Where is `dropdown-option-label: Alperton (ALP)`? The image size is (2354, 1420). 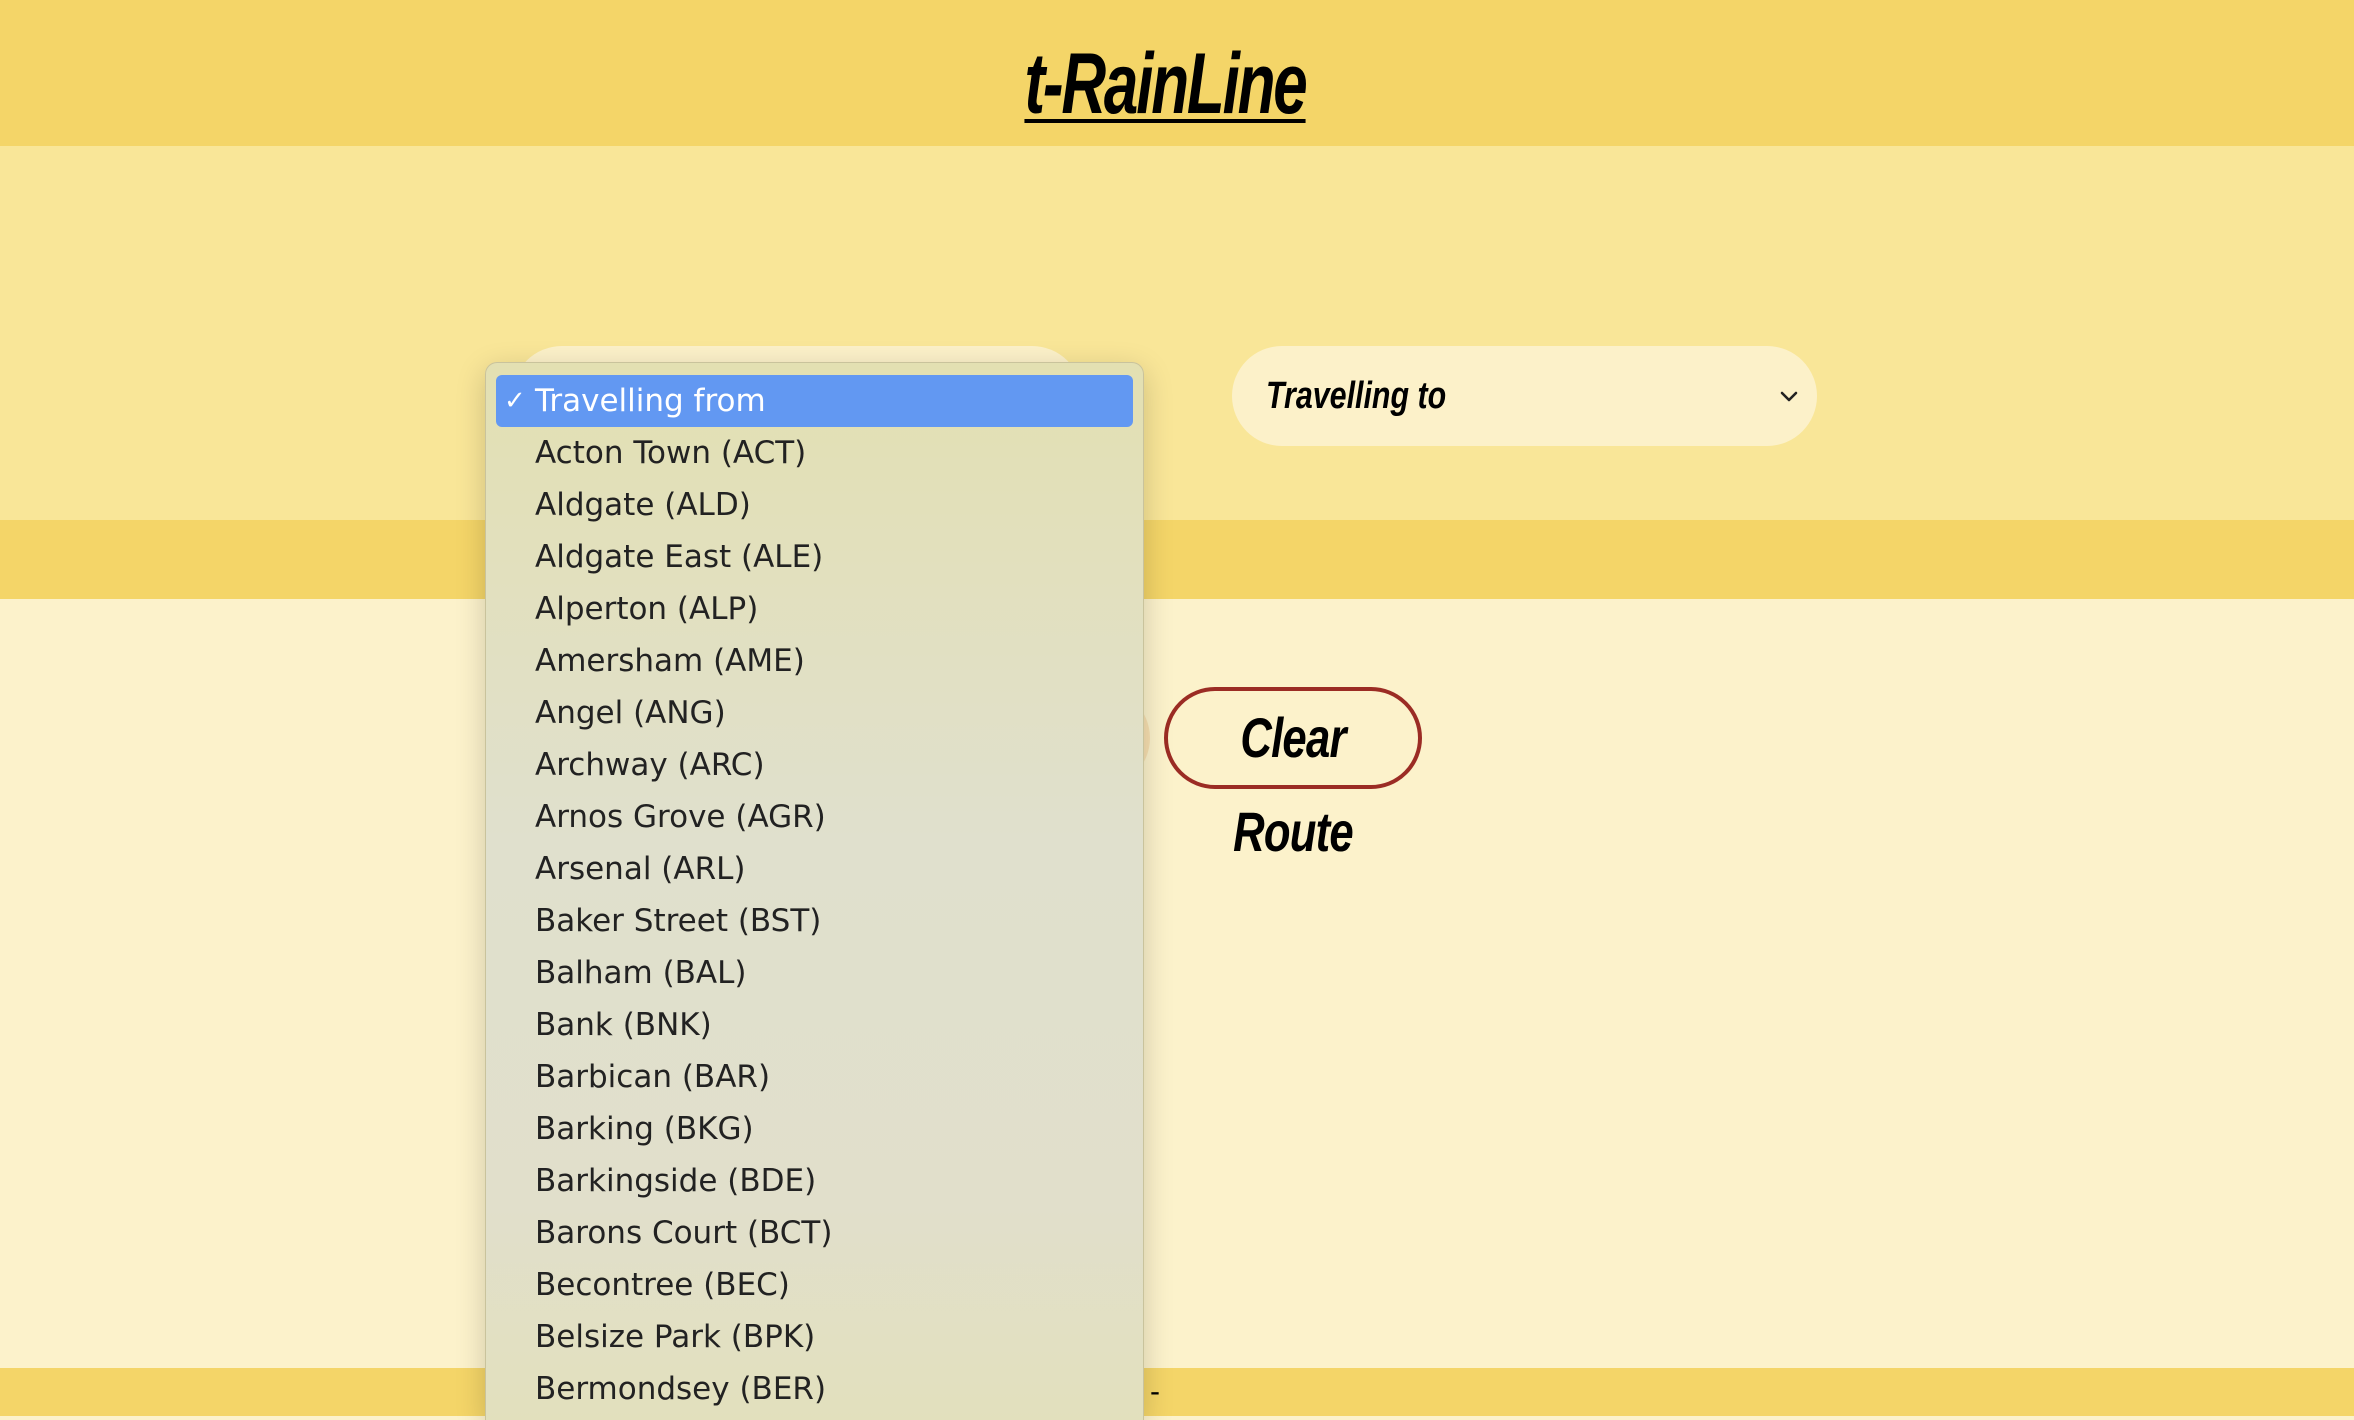 dropdown-option-label: Alperton (ALP) is located at coordinates (647, 609).